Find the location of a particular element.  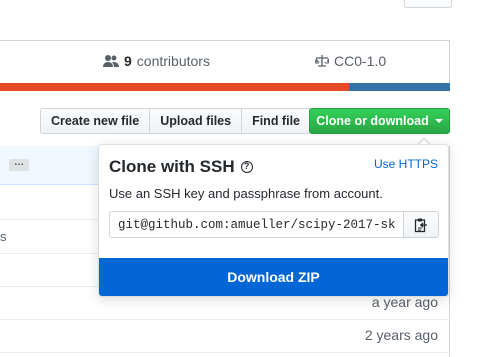

copy-url-button is located at coordinates (421, 224).